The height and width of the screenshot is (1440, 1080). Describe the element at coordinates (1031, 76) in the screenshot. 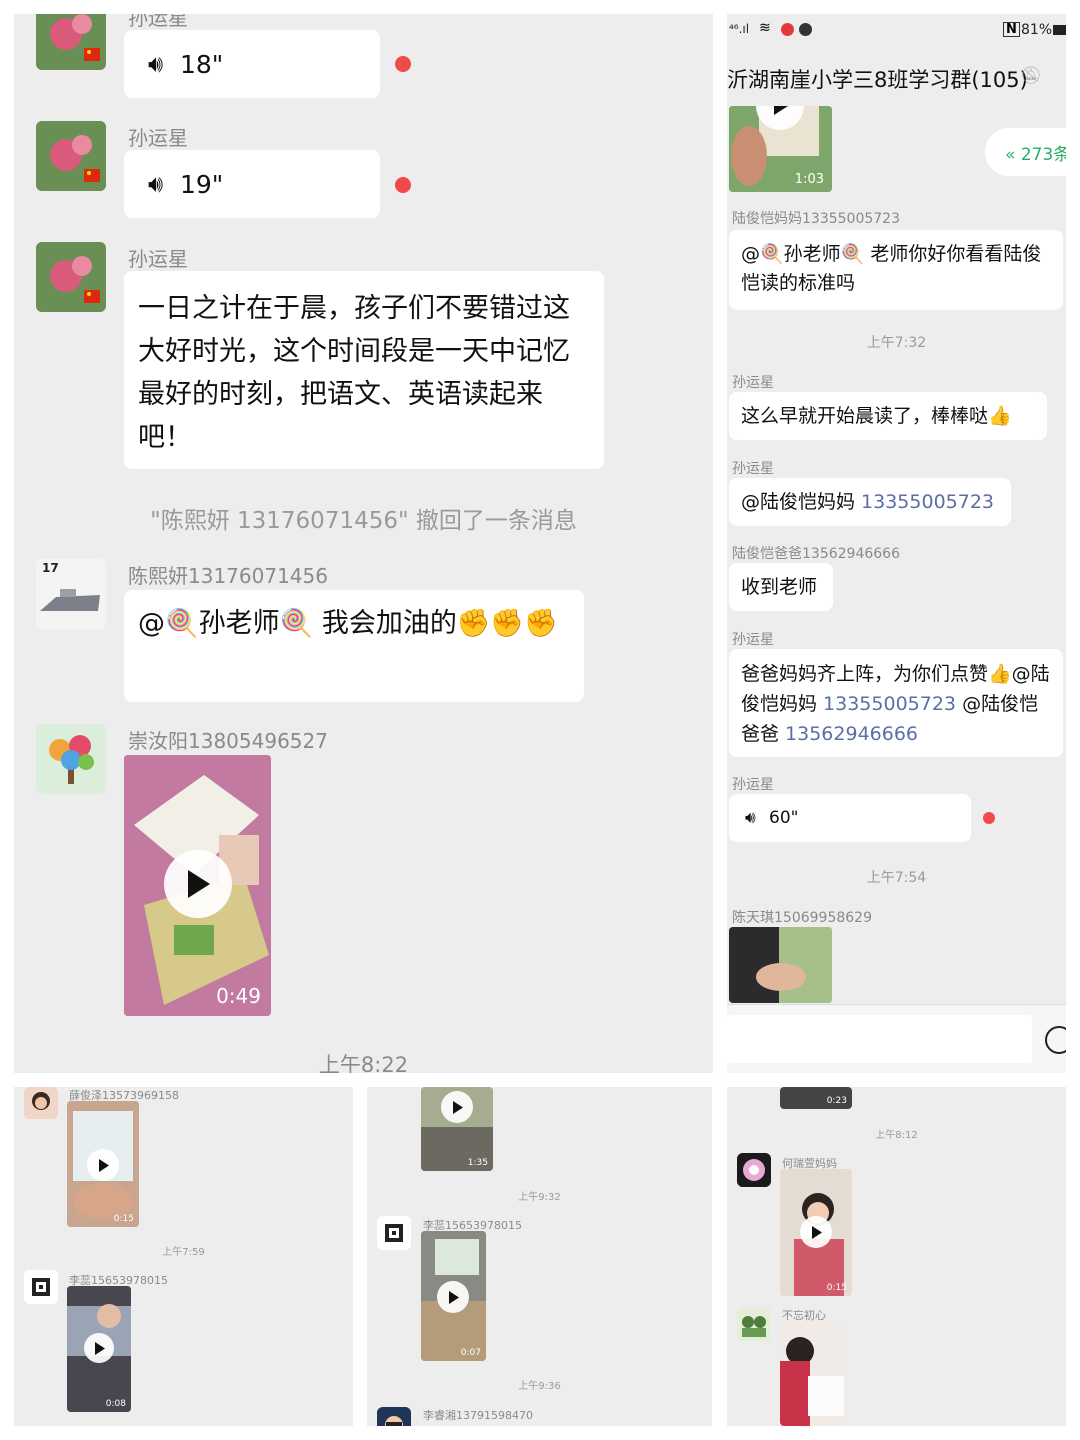

I see `mute-icon: 🔕︎` at that location.